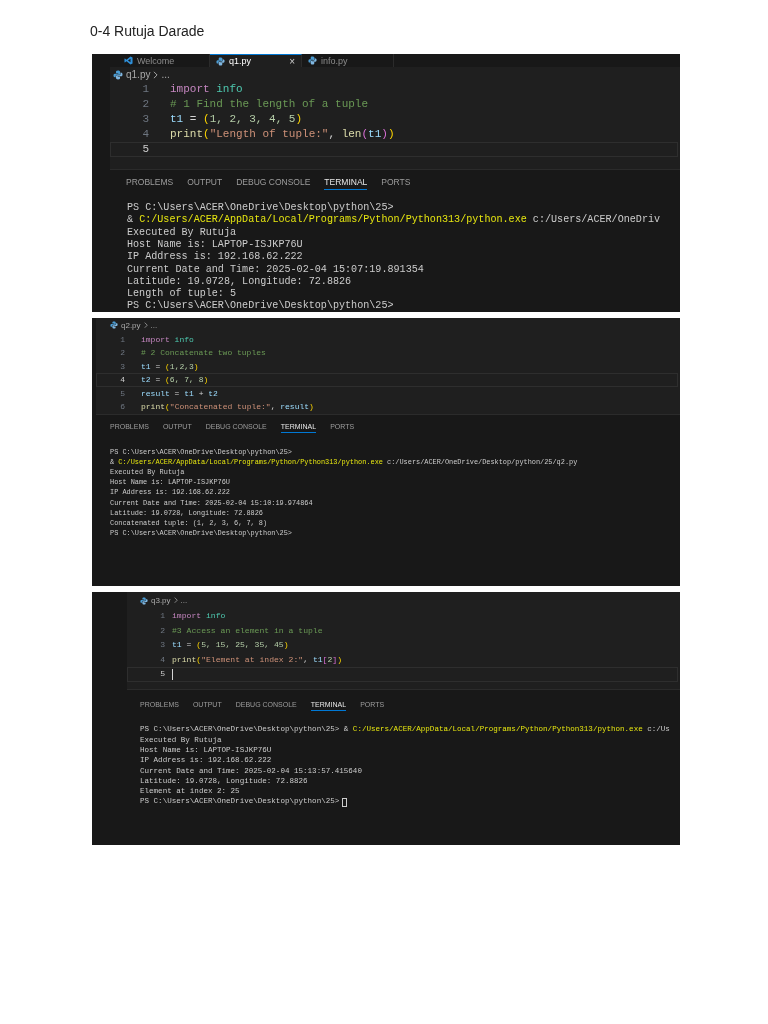 This screenshot has height=1024, width=768. I want to click on terminal-line: Latitude: 19.0728, Longitude: 72.8826, so click(239, 281).